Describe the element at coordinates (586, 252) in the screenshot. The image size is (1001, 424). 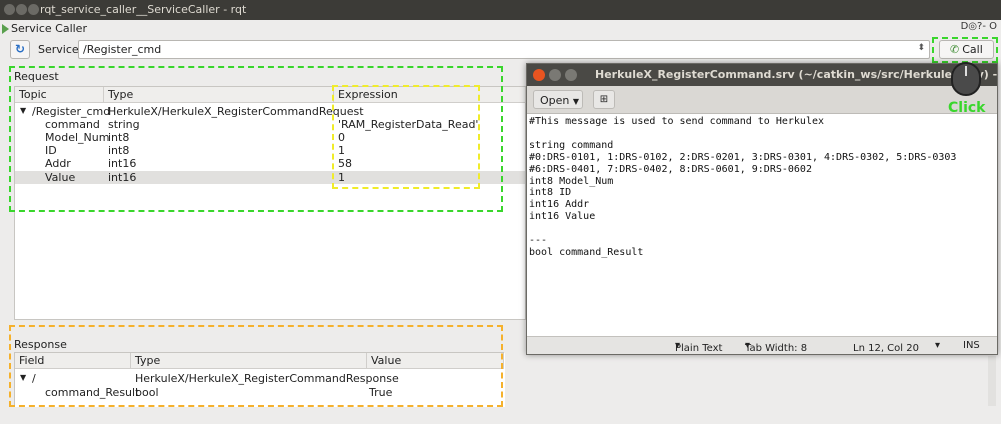
I see `text-line: bool command_Result` at that location.